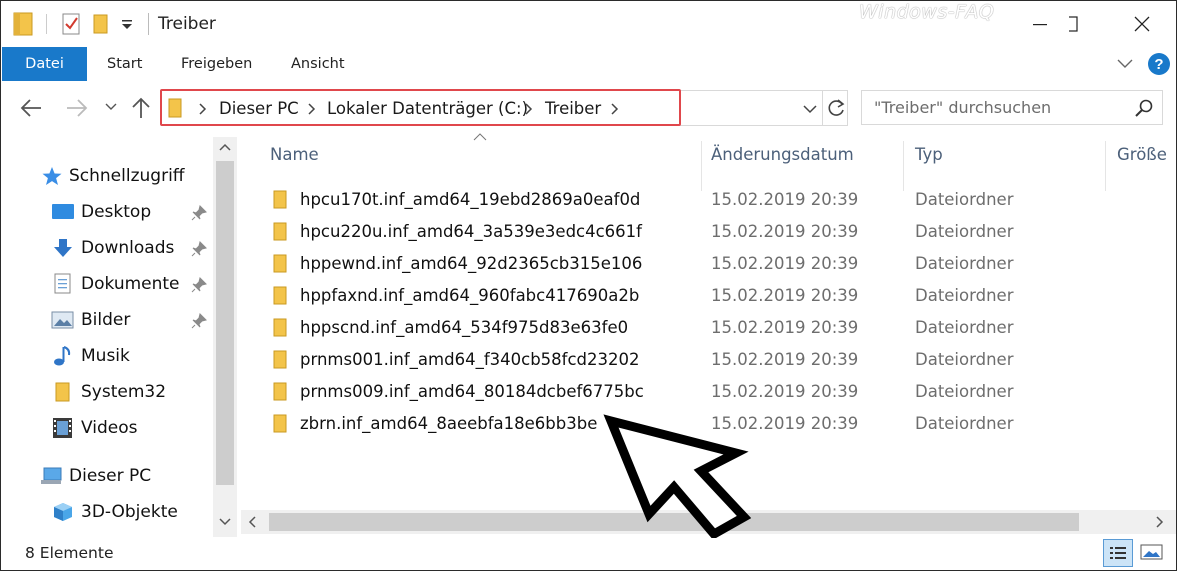 The width and height of the screenshot is (1177, 571). What do you see at coordinates (225, 147) in the screenshot?
I see `scroll-up-icon` at bounding box center [225, 147].